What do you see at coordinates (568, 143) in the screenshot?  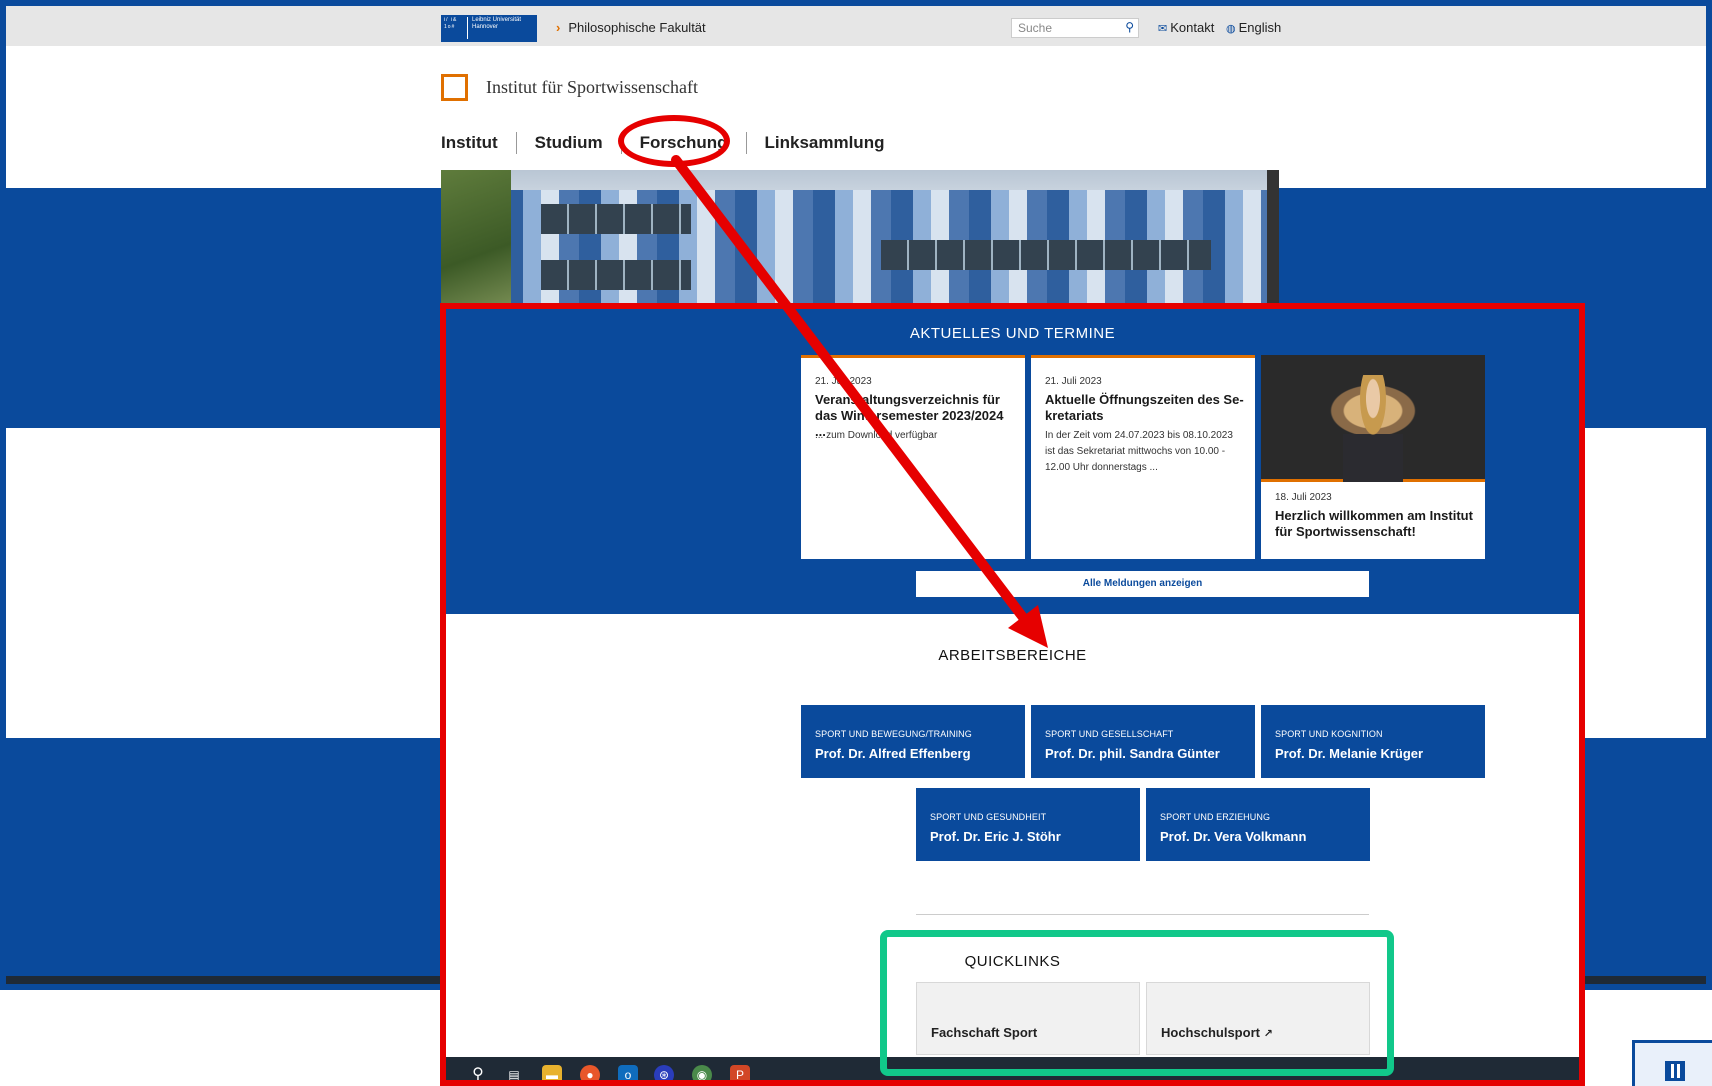 I see `nav-item-studium: Studium` at bounding box center [568, 143].